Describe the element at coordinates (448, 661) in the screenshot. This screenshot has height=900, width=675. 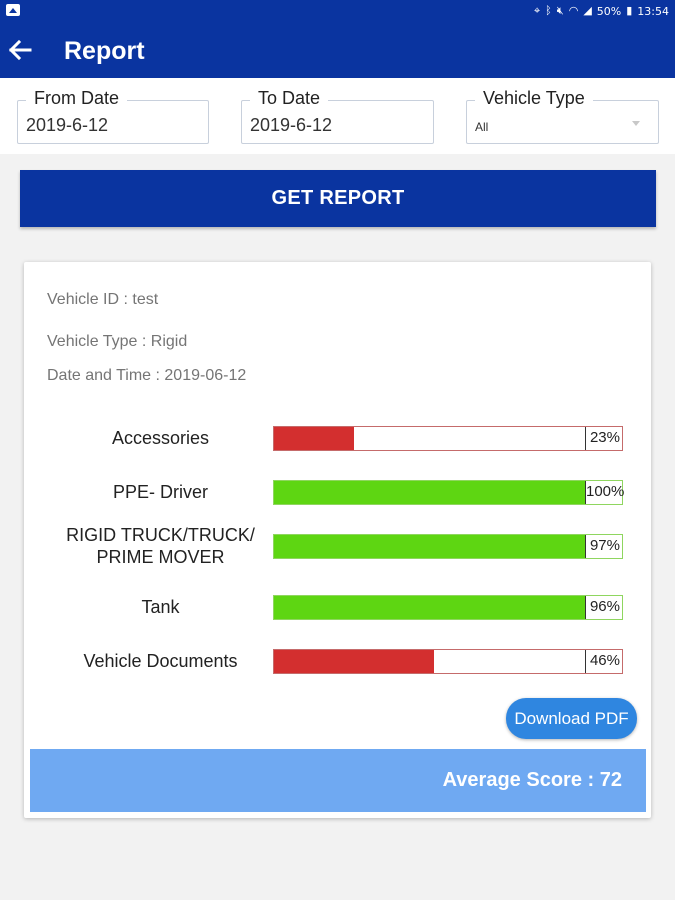
I see `score-progress-bar: 46%` at that location.